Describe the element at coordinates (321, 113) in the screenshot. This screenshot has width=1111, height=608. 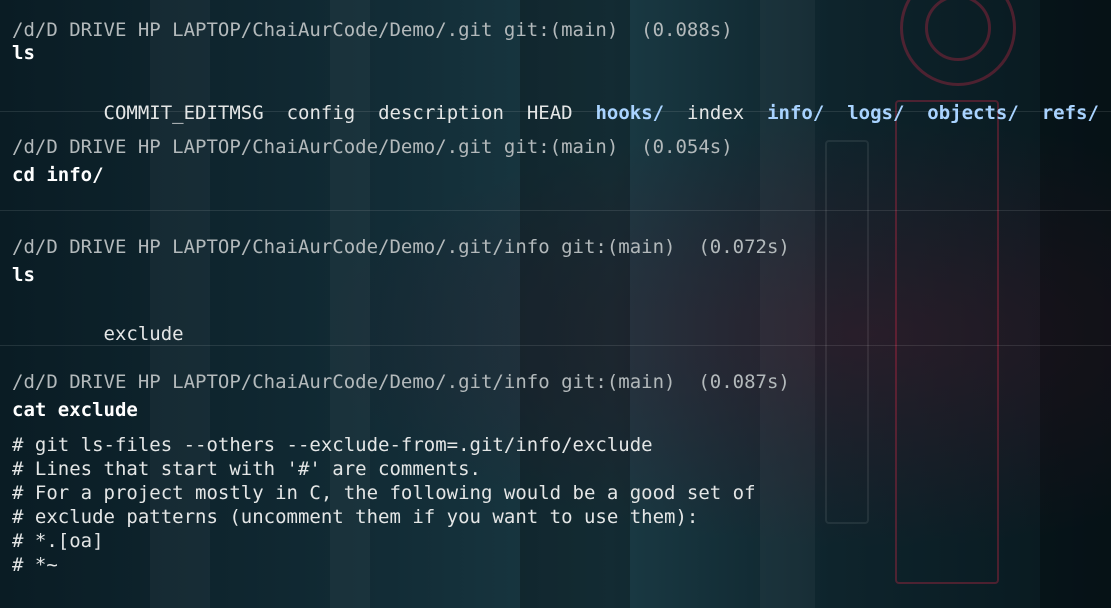
I see `ls-item-config: config` at that location.